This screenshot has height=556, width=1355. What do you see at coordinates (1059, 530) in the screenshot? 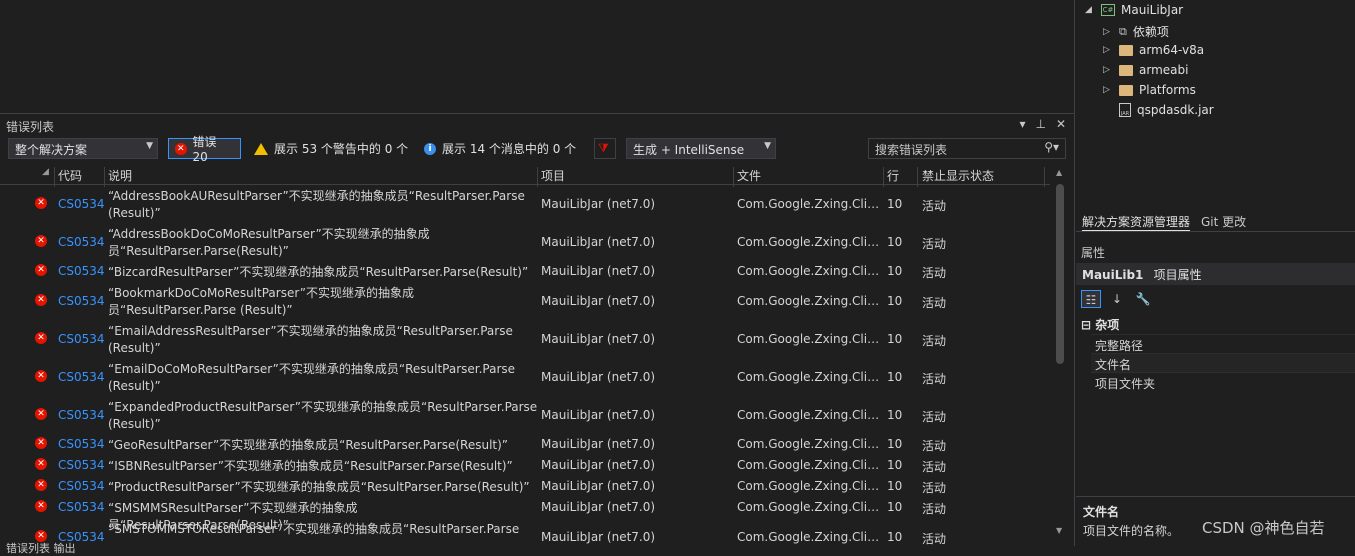
I see `scroll-down-icon: ▼` at bounding box center [1059, 530].